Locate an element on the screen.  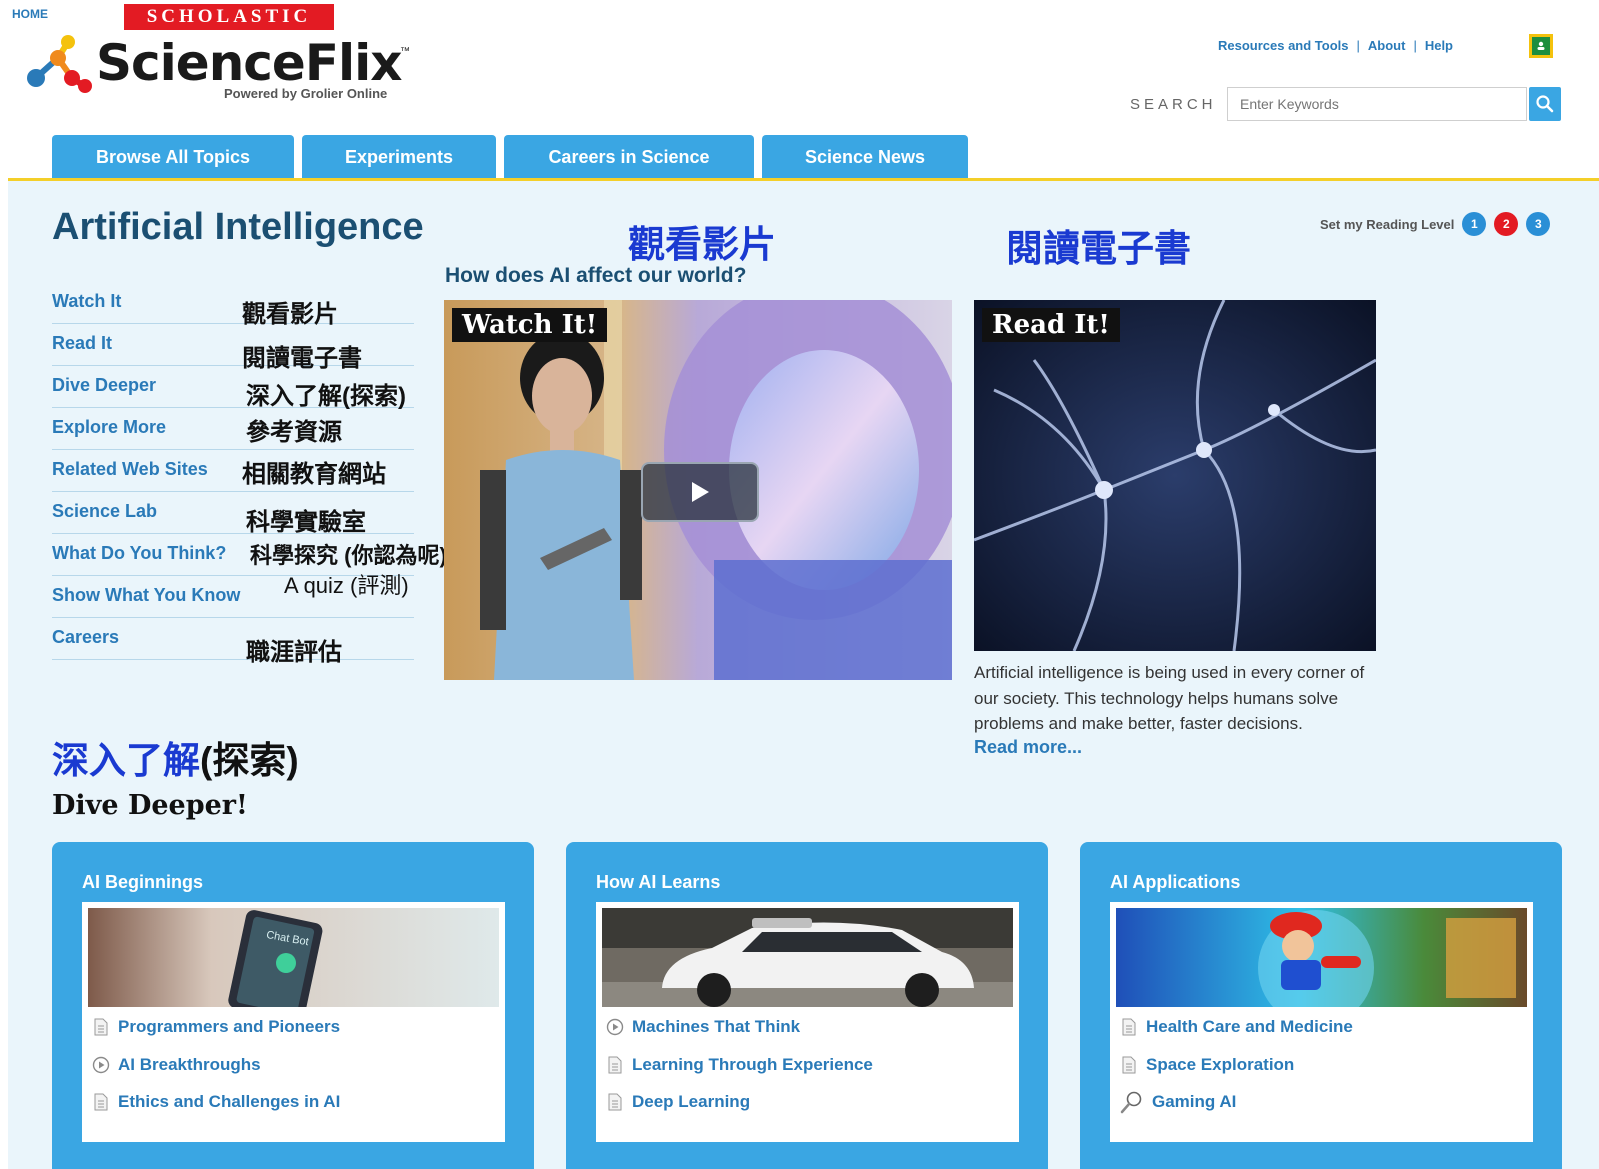
card-link-label: Learning Through Experience is located at coordinates (752, 1065).